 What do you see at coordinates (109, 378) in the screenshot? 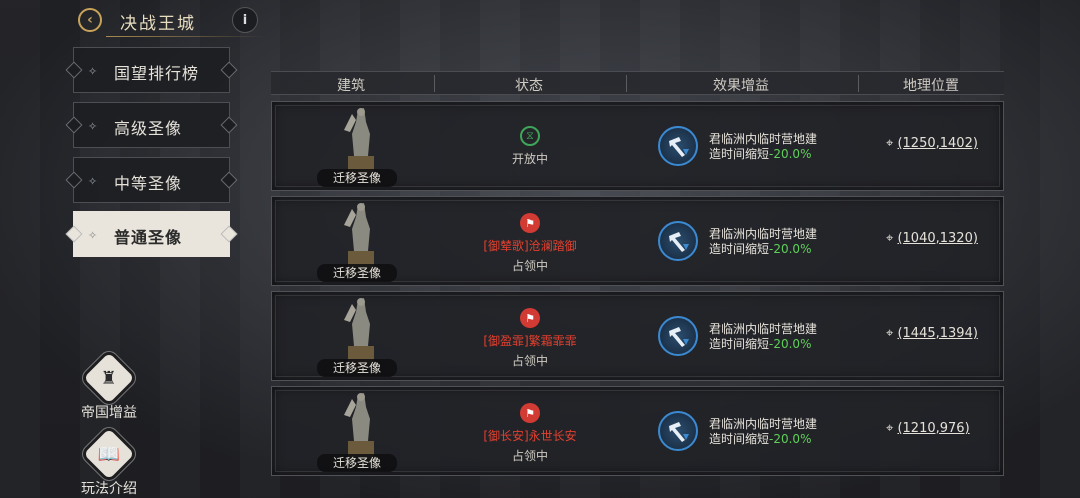
I see `castle-icon: ♜` at bounding box center [109, 378].